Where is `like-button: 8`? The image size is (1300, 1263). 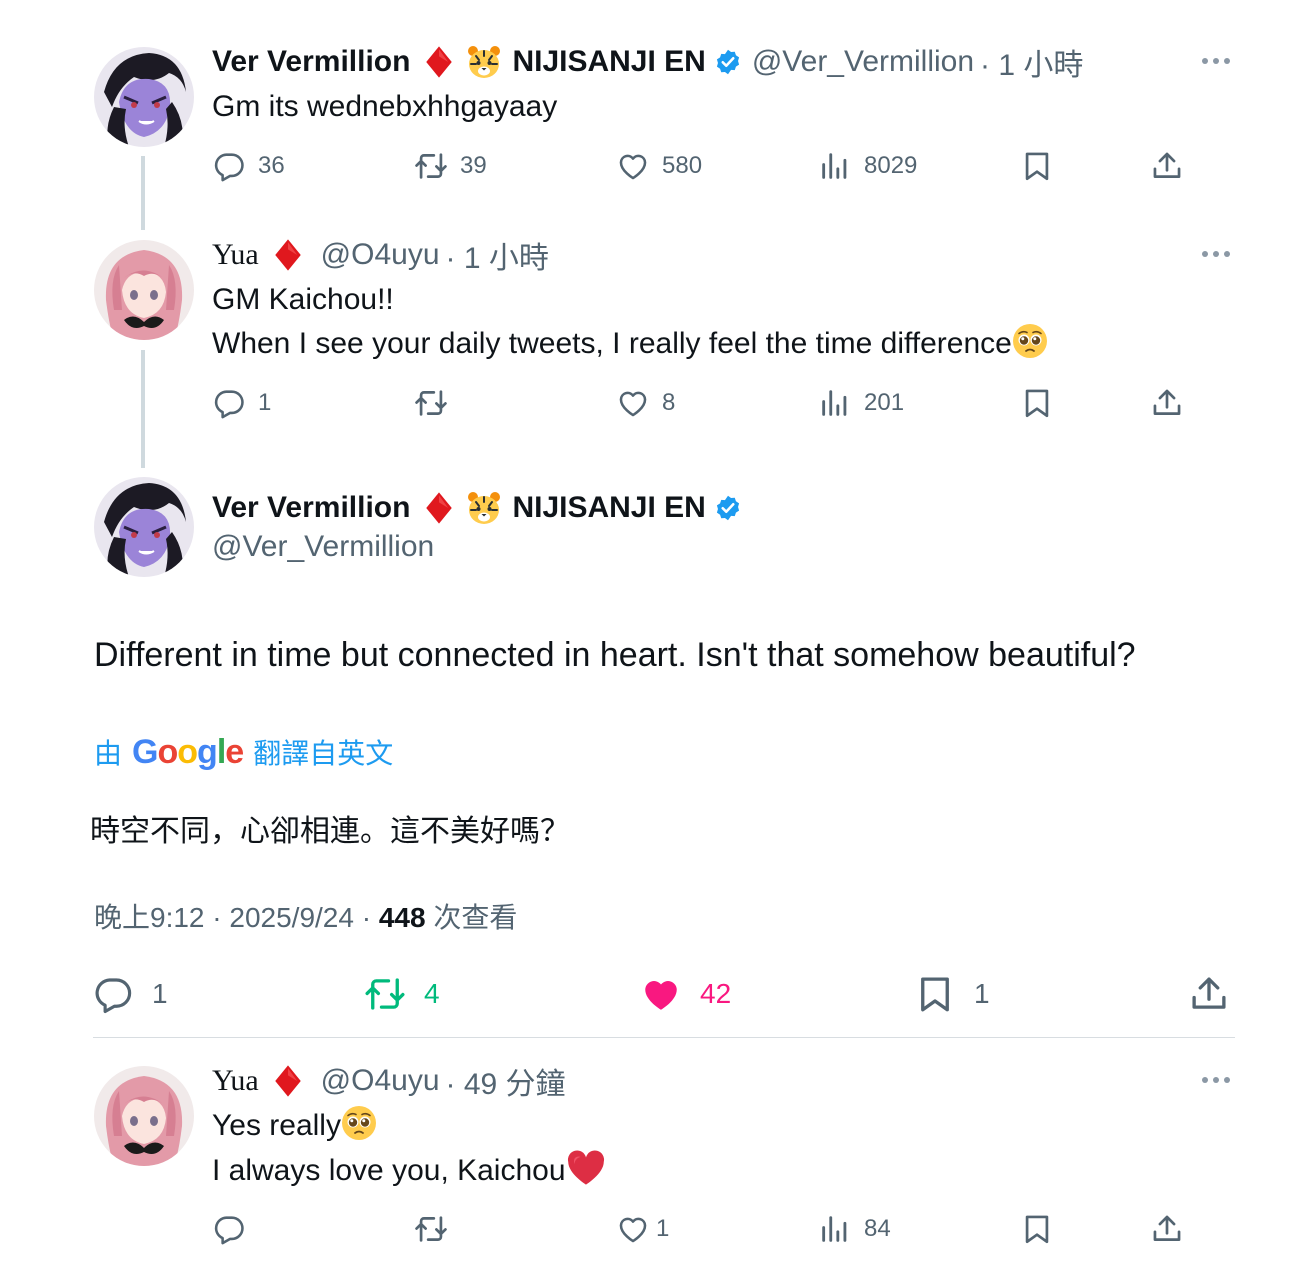
like-button: 8 is located at coordinates (645, 403).